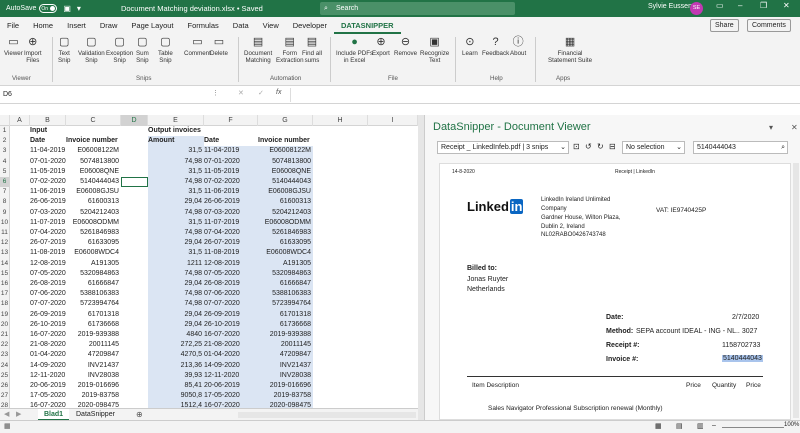 This screenshot has height=433, width=800. What do you see at coordinates (93, 243) in the screenshot?
I see `cell-invoice-number: 61633095` at bounding box center [93, 243].